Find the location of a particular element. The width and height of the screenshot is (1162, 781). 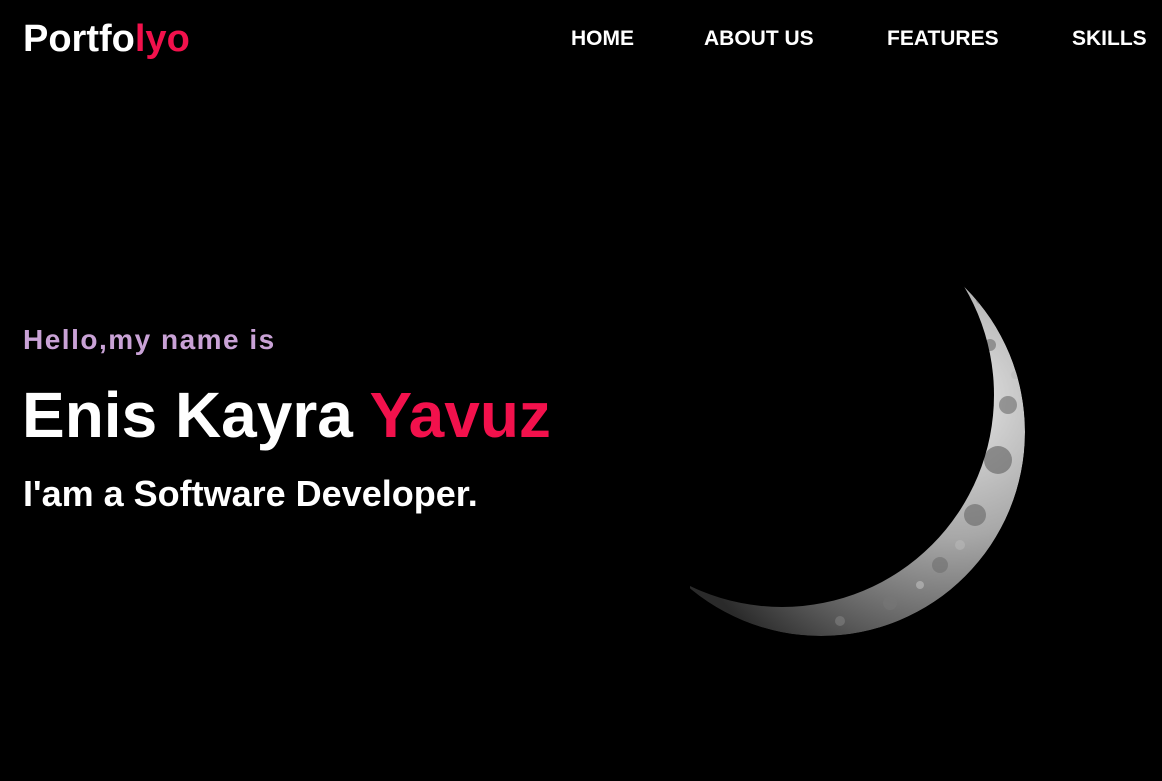

nav-item-home: HOME is located at coordinates (602, 39).